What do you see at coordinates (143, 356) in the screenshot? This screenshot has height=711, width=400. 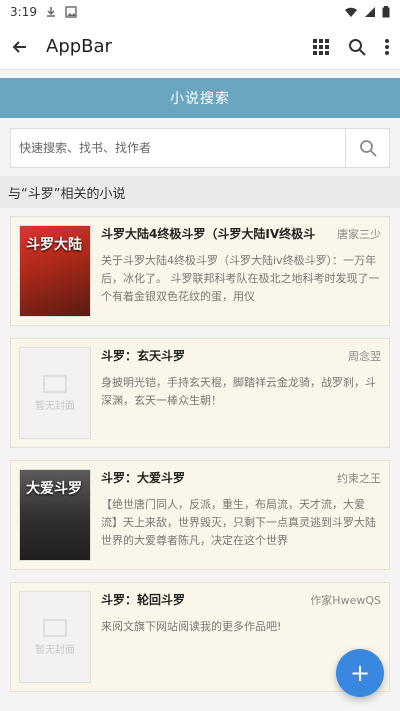 I see `book-title: 斗罗：玄天斗罗` at bounding box center [143, 356].